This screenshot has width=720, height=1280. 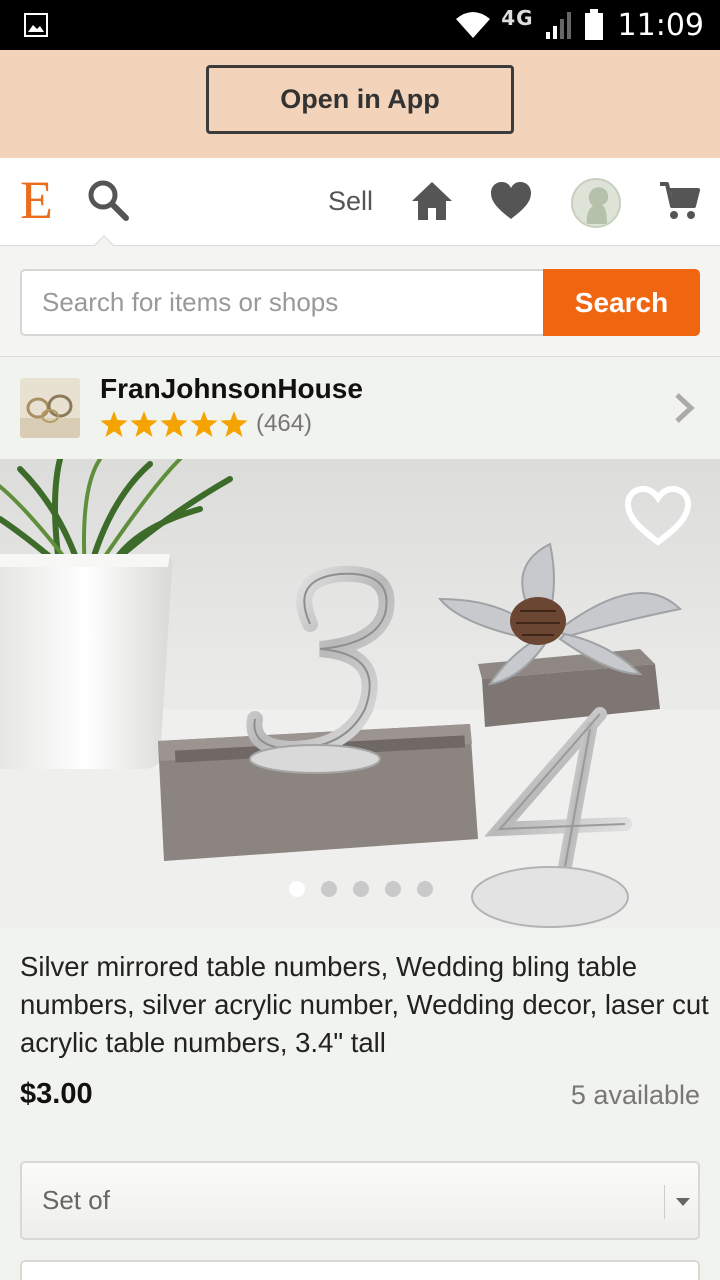 I want to click on shop-row: FranJohnsonHouse (464), so click(x=360, y=408).